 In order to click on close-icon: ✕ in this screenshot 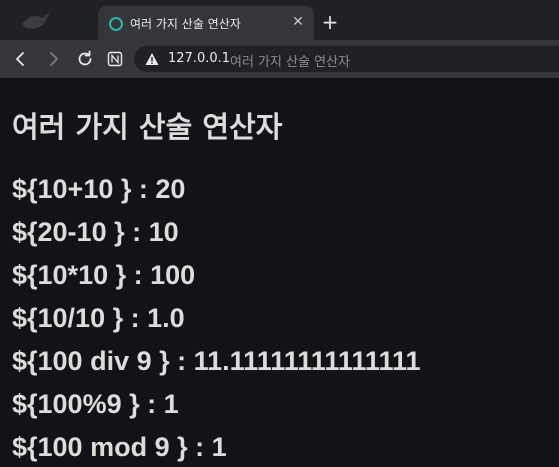, I will do `click(298, 22)`.